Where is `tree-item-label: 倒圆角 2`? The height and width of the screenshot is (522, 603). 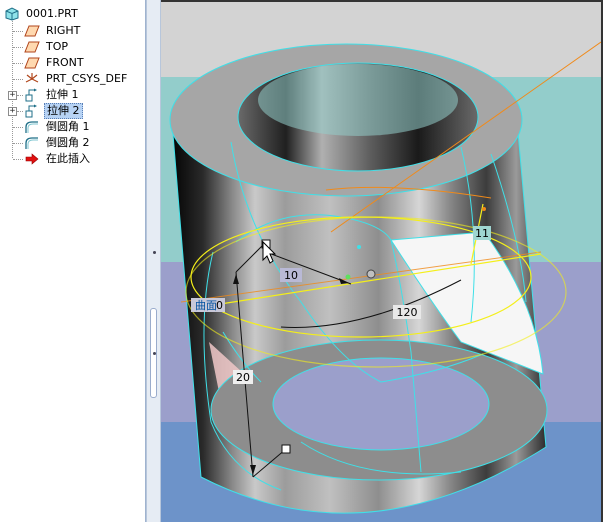
tree-item-label: 倒圆角 2 is located at coordinates (68, 142).